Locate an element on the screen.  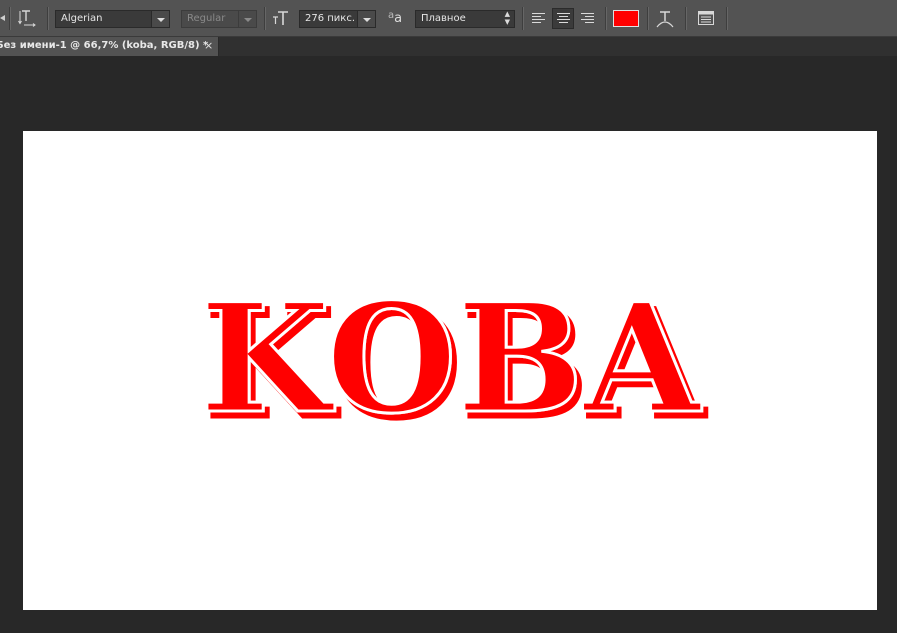
font-family-chevron-icon is located at coordinates (160, 19).